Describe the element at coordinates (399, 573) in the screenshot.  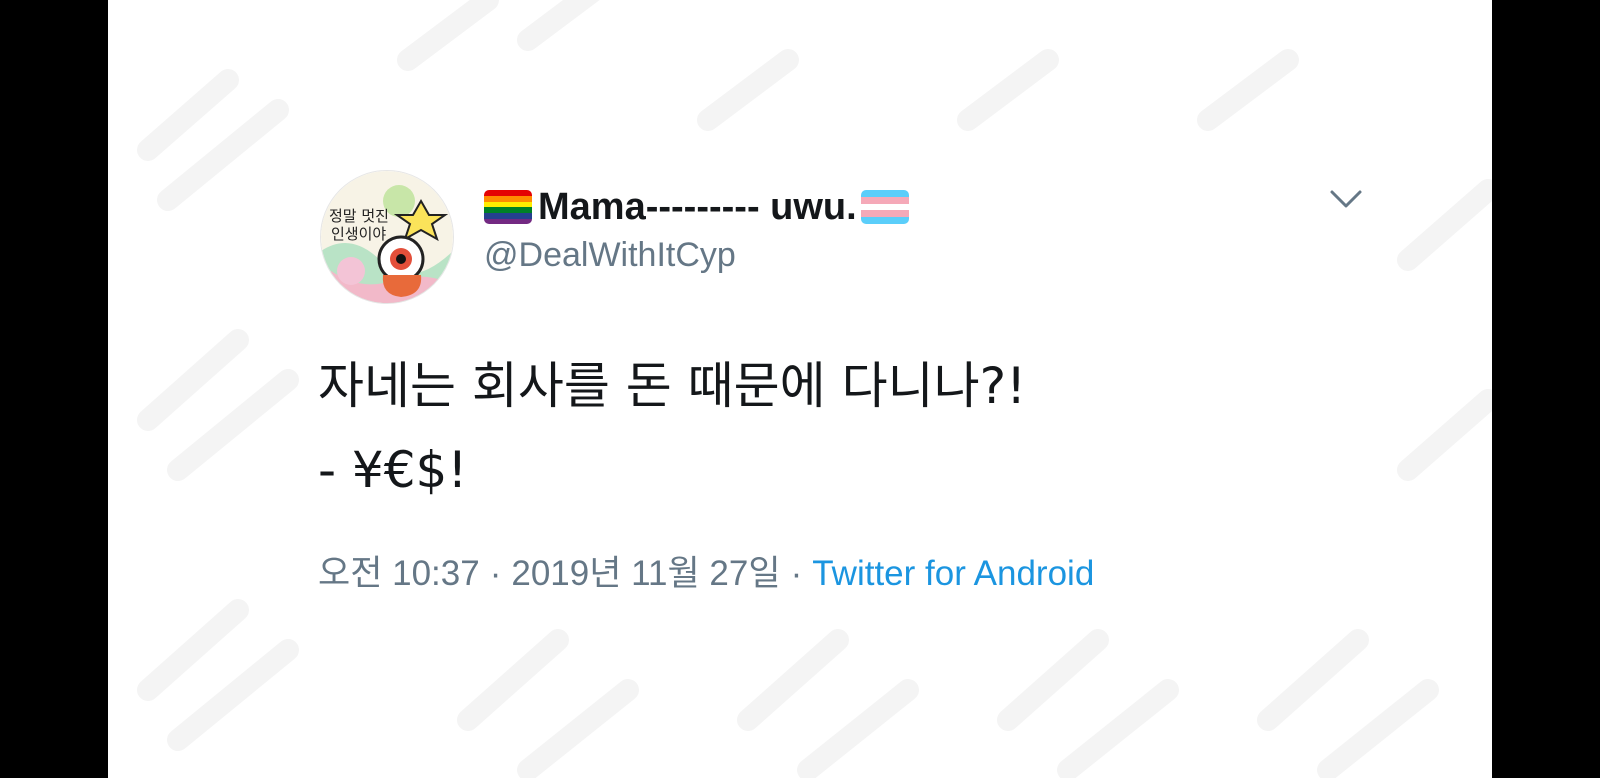
I see `tweet-time: 오전 10:37` at that location.